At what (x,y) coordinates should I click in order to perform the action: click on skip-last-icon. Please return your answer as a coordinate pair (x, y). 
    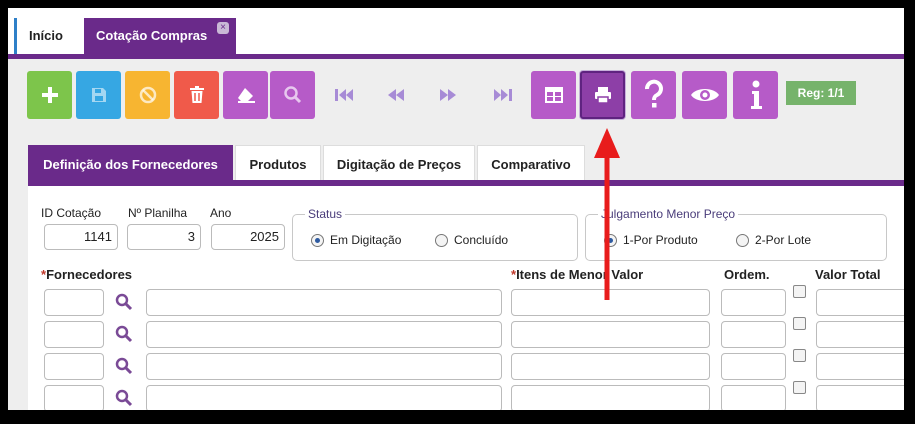
    Looking at the image, I should click on (503, 95).